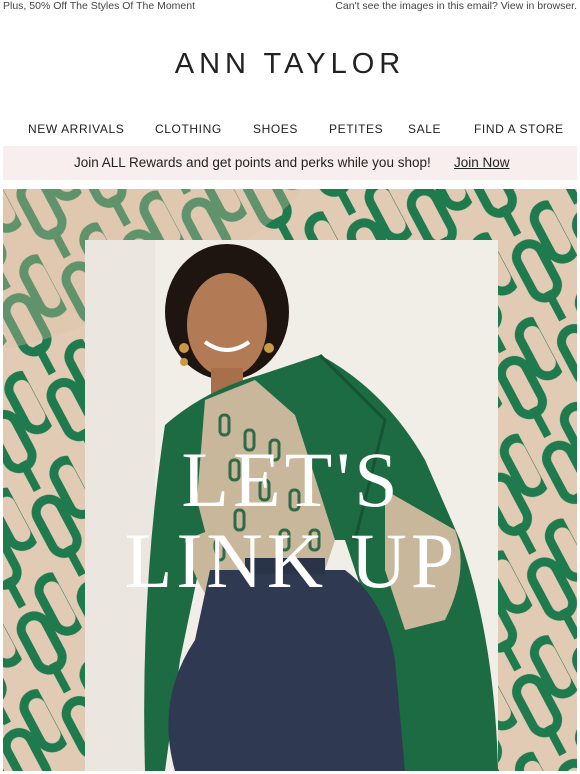 The image size is (580, 774). Describe the element at coordinates (356, 129) in the screenshot. I see `nav-item-petites: PETITES` at that location.